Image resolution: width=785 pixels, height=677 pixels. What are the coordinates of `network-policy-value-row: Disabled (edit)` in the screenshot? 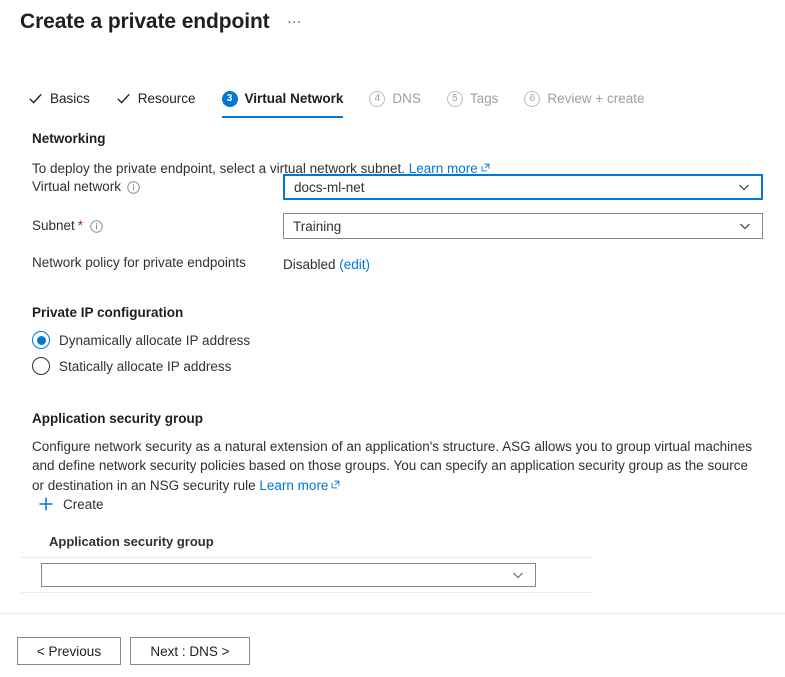 It's located at (326, 264).